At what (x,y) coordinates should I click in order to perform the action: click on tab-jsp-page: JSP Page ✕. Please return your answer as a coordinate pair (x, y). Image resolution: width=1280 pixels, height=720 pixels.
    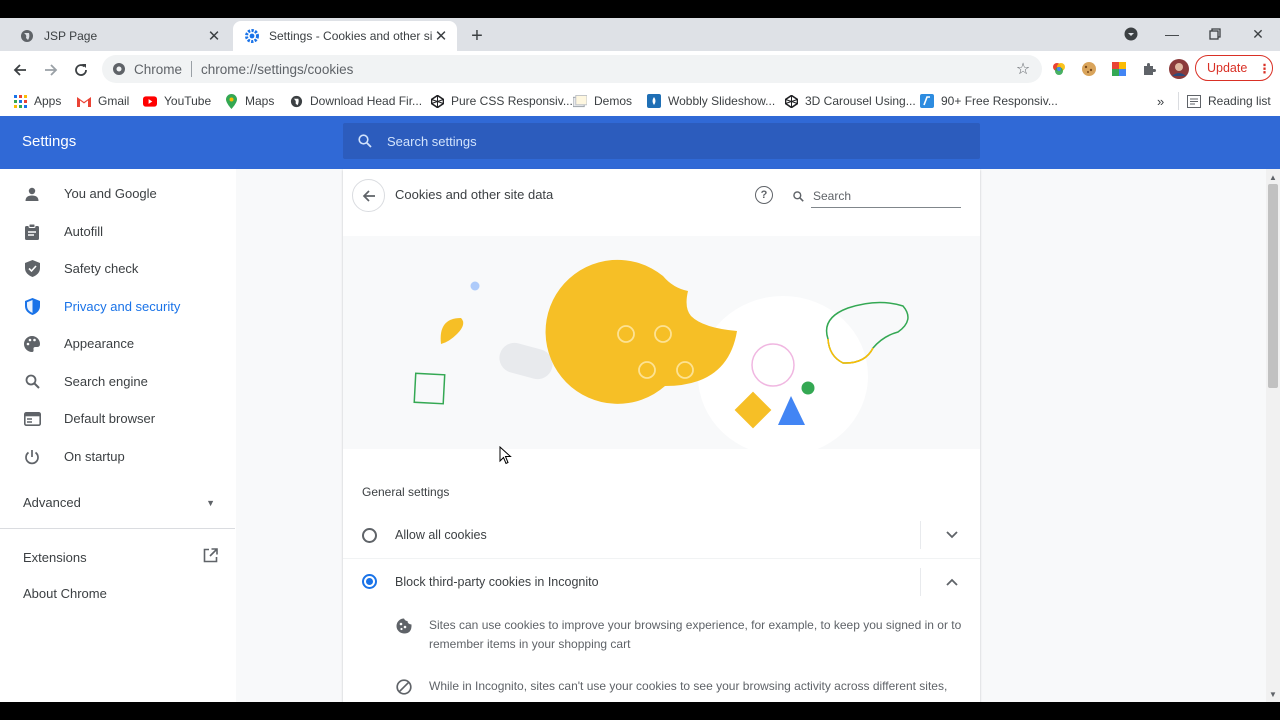
    Looking at the image, I should click on (119, 36).